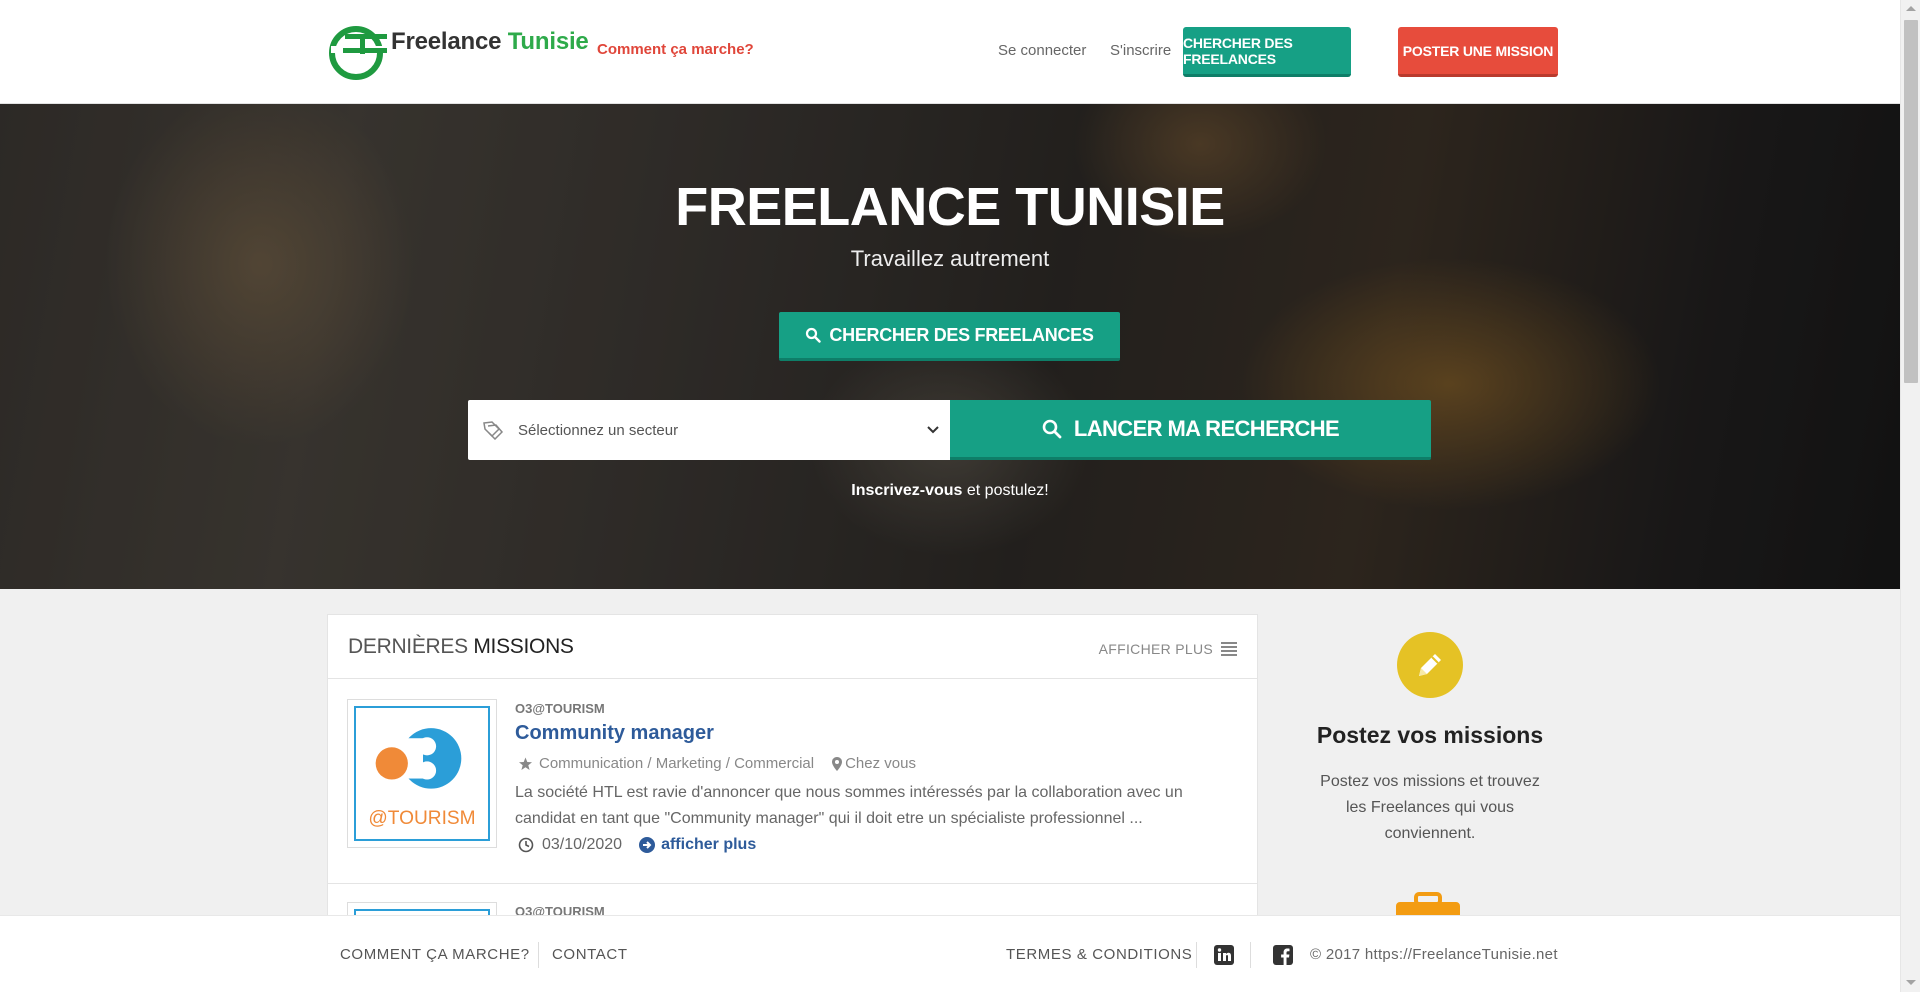 The image size is (1920, 992). Describe the element at coordinates (525, 763) in the screenshot. I see `star-icon` at that location.